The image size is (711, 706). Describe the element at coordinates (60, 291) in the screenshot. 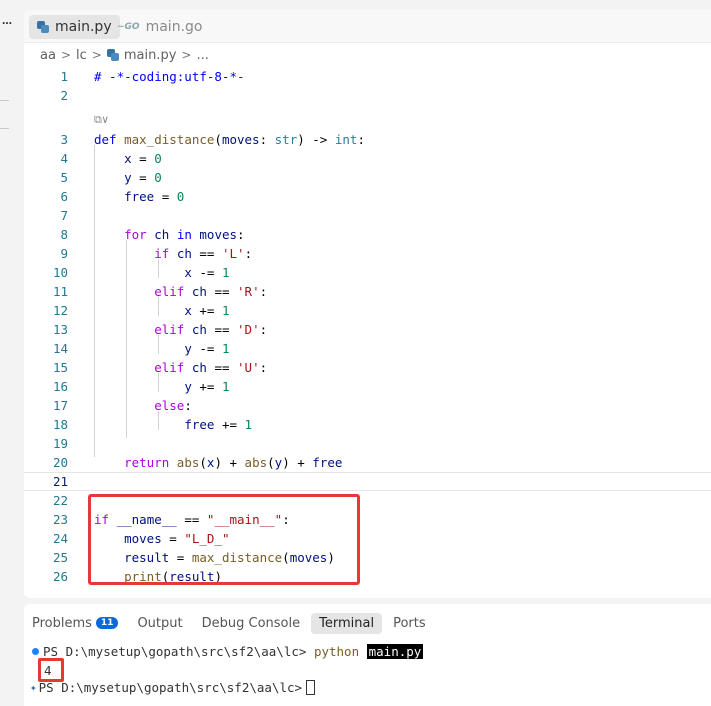

I see `line-number: 11` at that location.